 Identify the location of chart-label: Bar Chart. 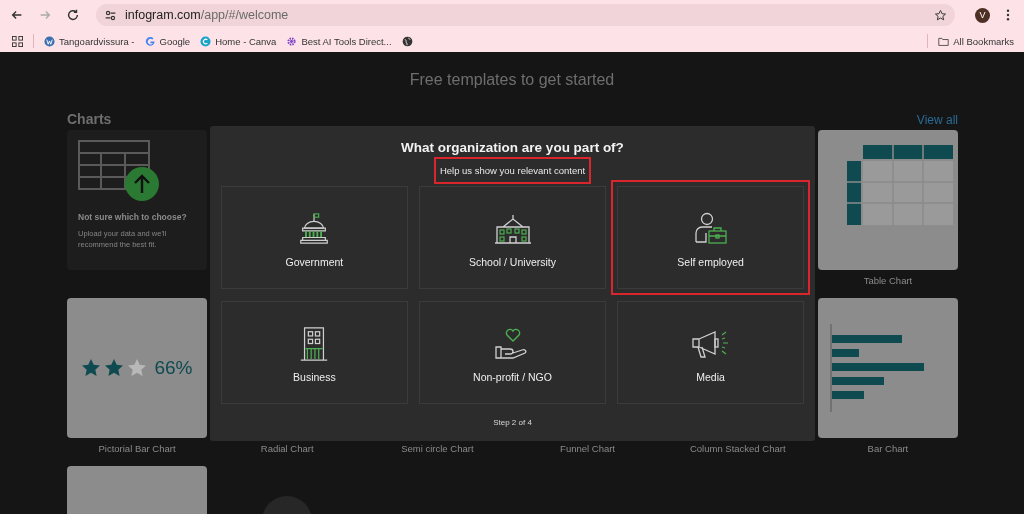
(888, 448).